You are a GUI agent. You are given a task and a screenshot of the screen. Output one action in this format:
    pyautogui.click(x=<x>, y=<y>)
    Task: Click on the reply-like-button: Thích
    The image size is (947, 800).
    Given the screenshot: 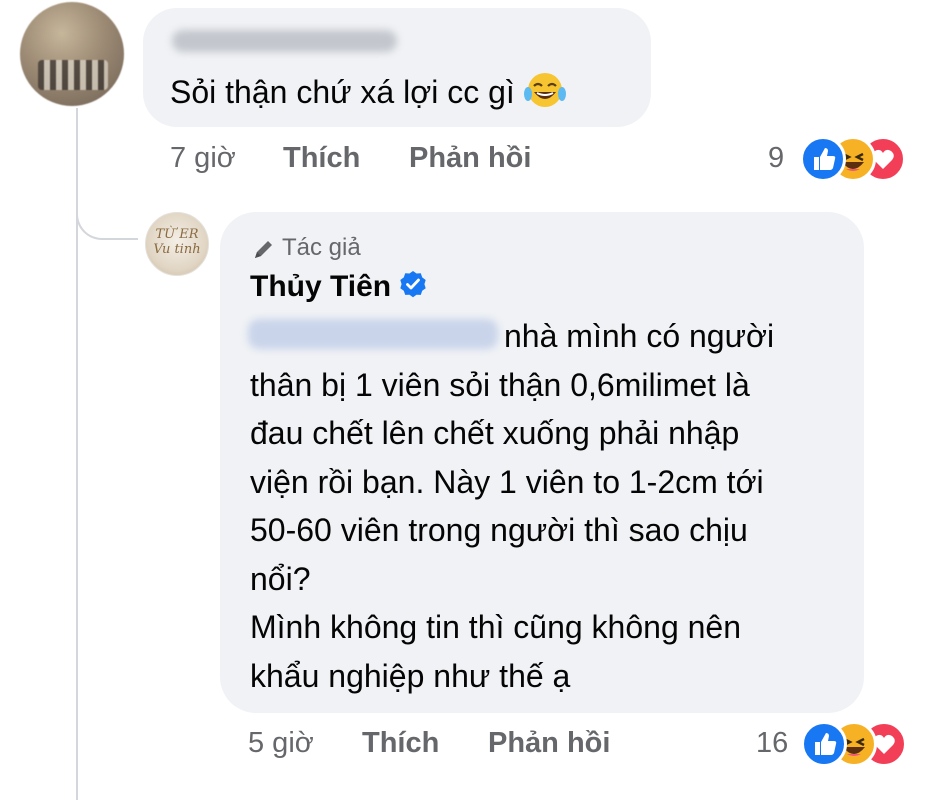 What is the action you would take?
    pyautogui.click(x=400, y=743)
    